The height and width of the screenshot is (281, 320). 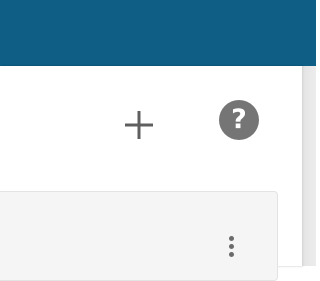 I want to click on plus-icon, so click(x=139, y=125).